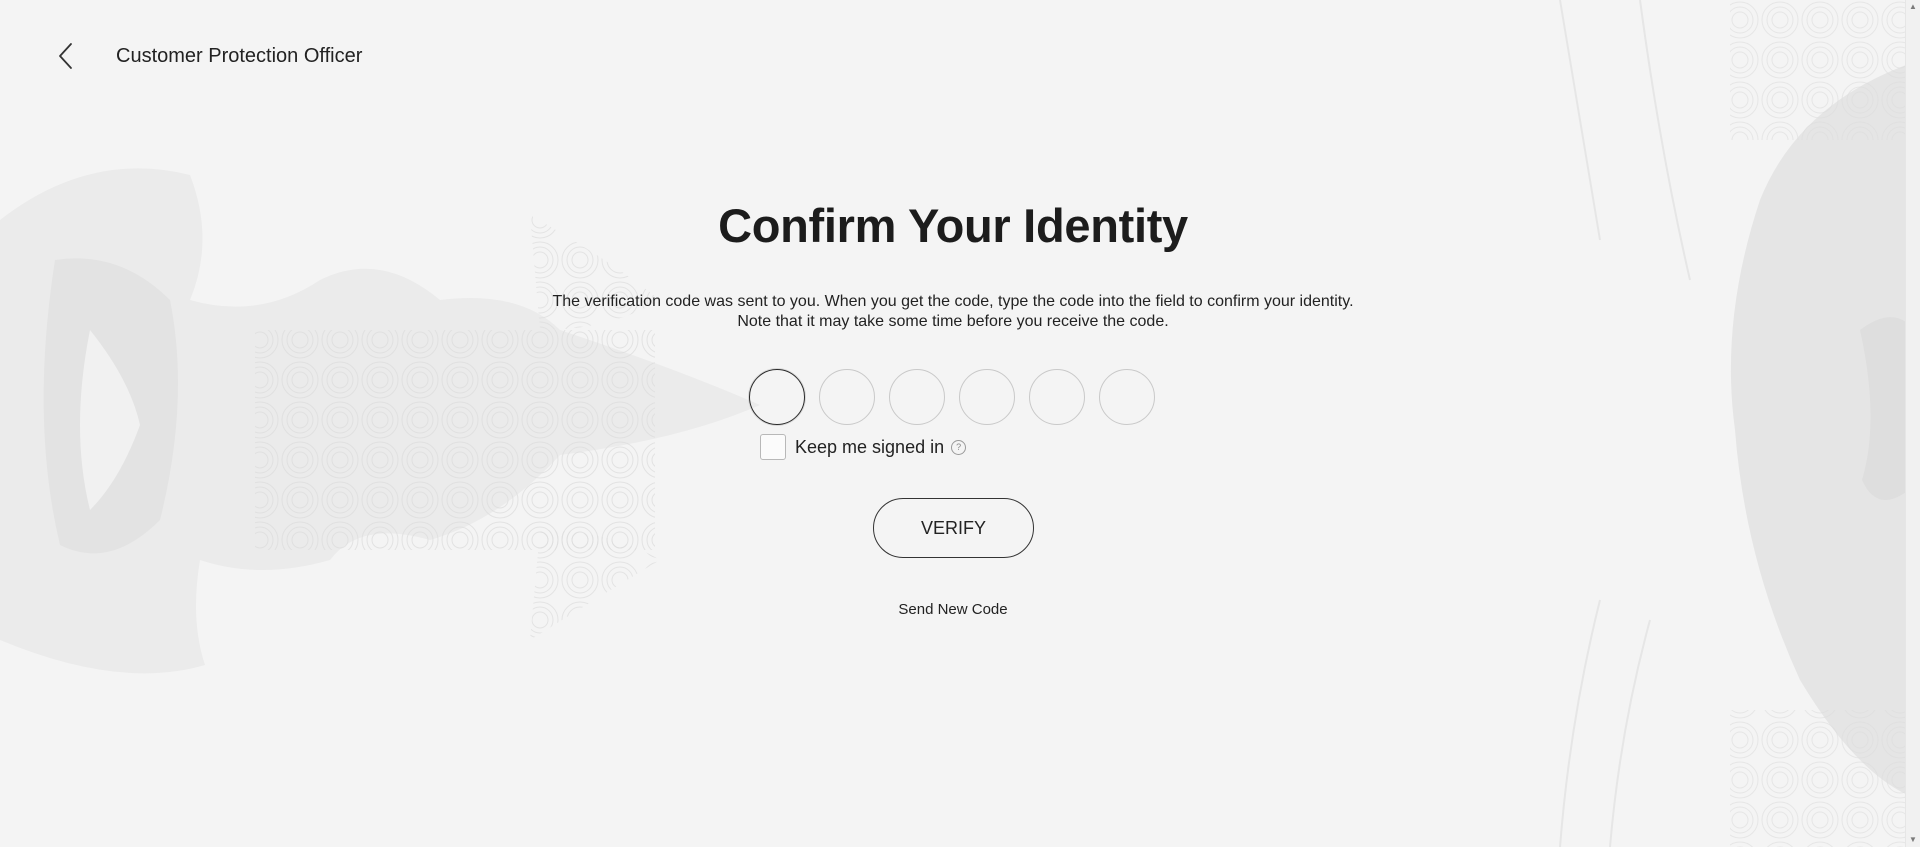 The height and width of the screenshot is (847, 1920). I want to click on help-icon: ?, so click(959, 447).